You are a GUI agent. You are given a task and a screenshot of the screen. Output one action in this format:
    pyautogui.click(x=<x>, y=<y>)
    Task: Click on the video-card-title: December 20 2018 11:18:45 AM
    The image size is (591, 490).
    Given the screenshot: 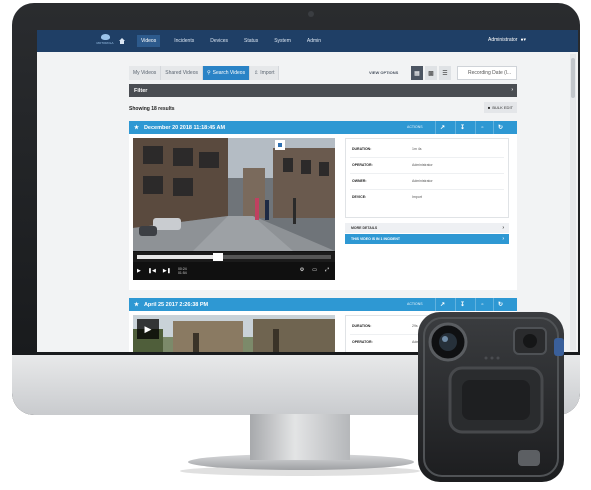 What is the action you would take?
    pyautogui.click(x=184, y=127)
    